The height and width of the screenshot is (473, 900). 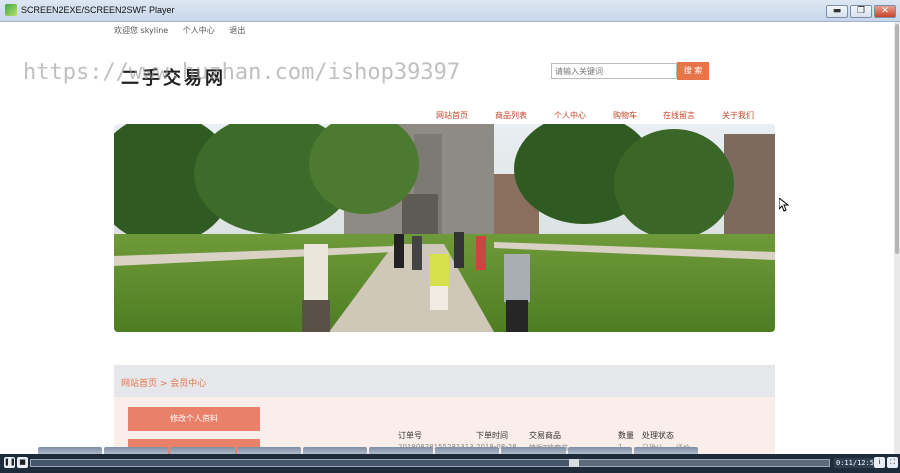 I want to click on nav-item-profile: 个人中心, so click(x=570, y=115).